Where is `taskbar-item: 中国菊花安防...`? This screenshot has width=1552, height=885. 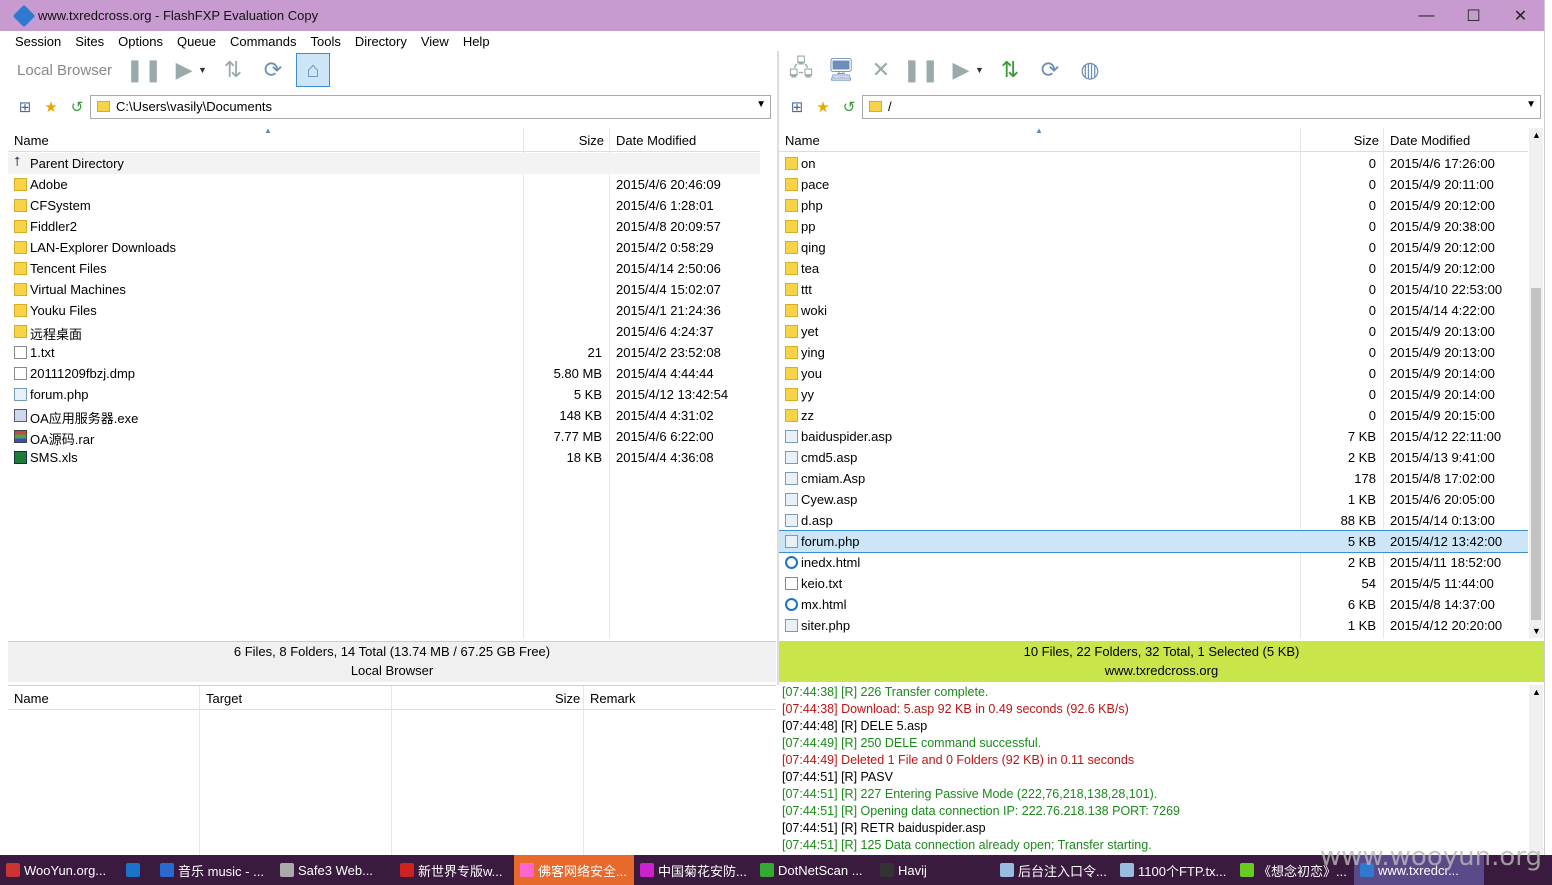 taskbar-item: 中国菊花安防... is located at coordinates (694, 870).